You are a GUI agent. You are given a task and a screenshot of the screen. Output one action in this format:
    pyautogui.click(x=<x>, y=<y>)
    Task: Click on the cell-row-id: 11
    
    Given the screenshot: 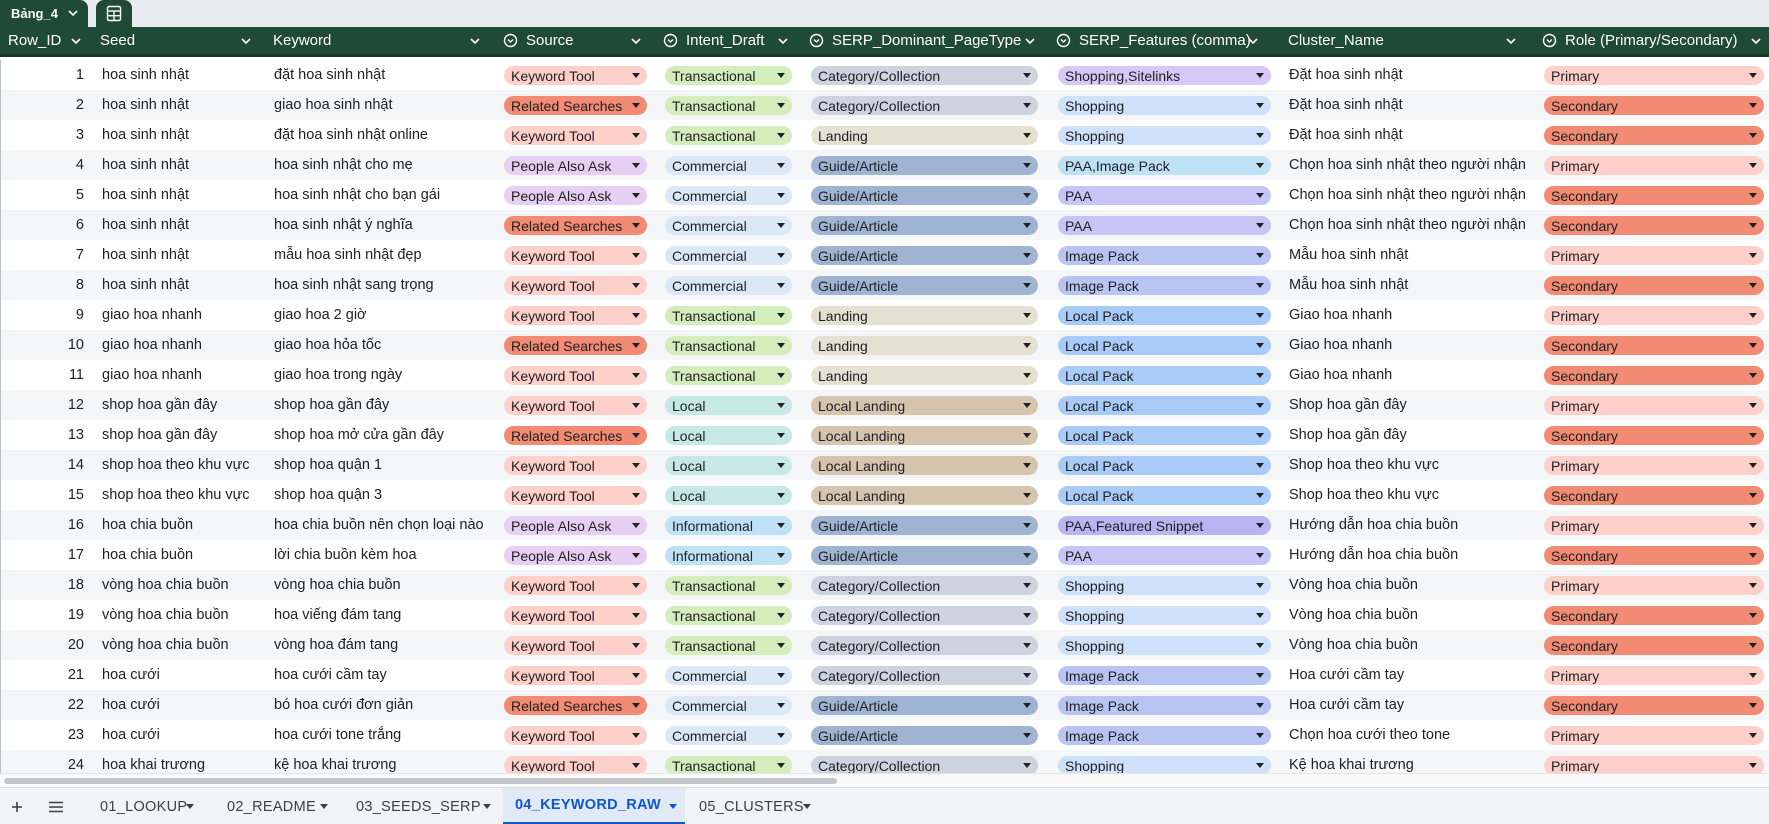 What is the action you would take?
    pyautogui.click(x=46, y=375)
    